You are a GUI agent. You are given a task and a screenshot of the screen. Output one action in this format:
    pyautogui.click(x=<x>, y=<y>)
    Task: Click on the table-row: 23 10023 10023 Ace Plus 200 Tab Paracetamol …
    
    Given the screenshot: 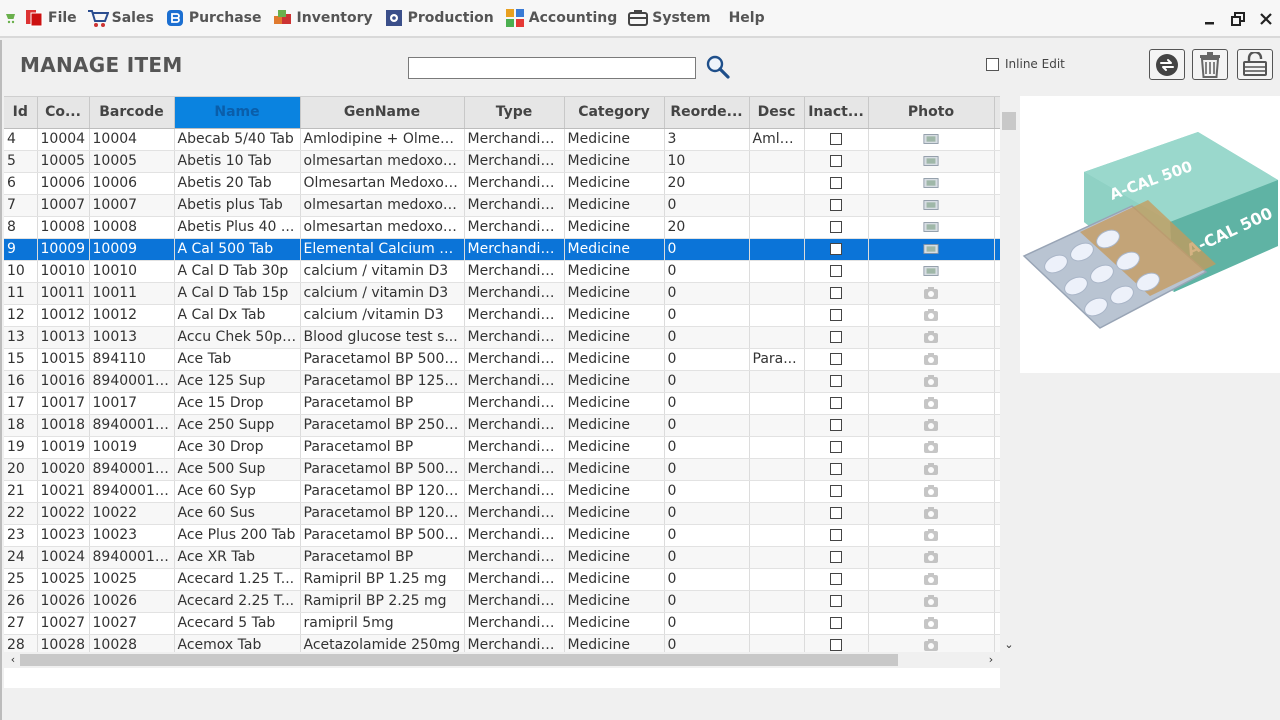 What is the action you would take?
    pyautogui.click(x=502, y=535)
    